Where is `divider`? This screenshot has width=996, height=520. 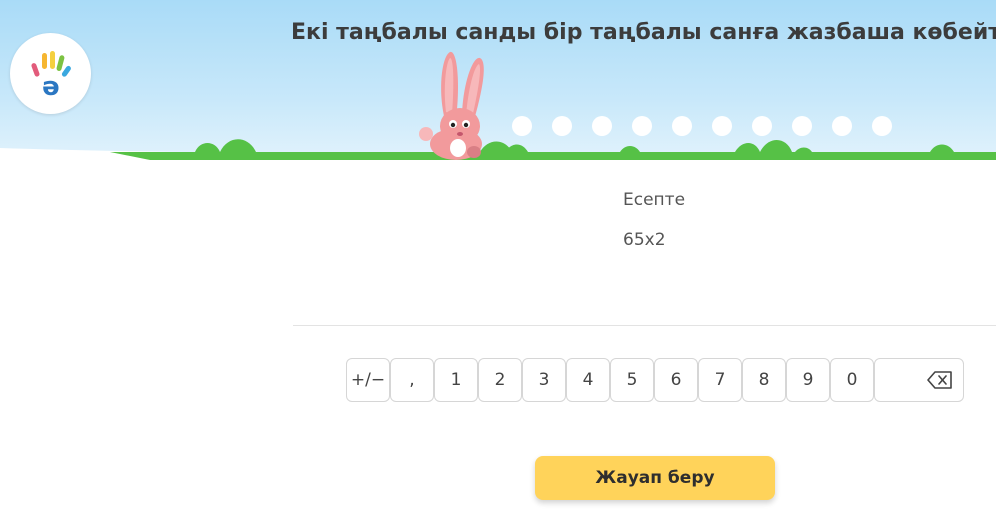 divider is located at coordinates (644, 325).